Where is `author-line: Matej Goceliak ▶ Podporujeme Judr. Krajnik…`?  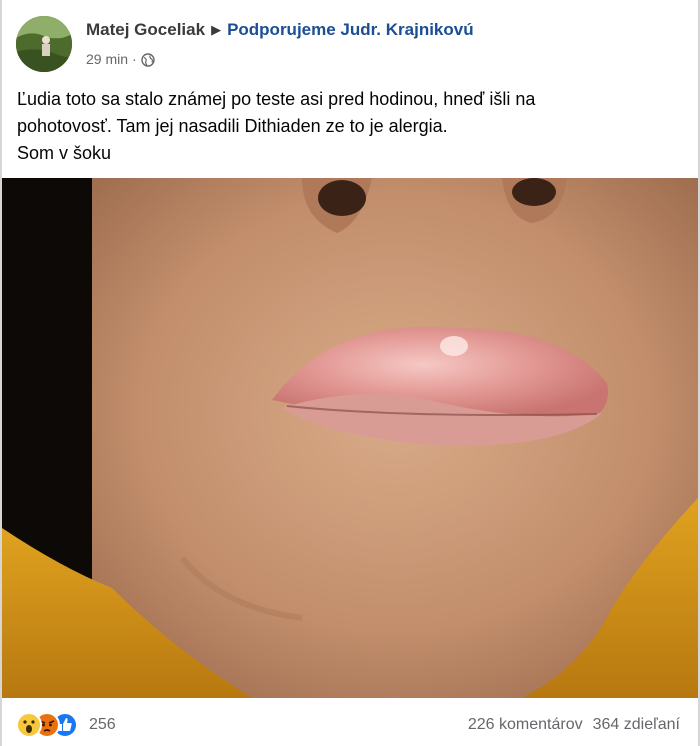 author-line: Matej Goceliak ▶ Podporujeme Judr. Krajnik… is located at coordinates (280, 30).